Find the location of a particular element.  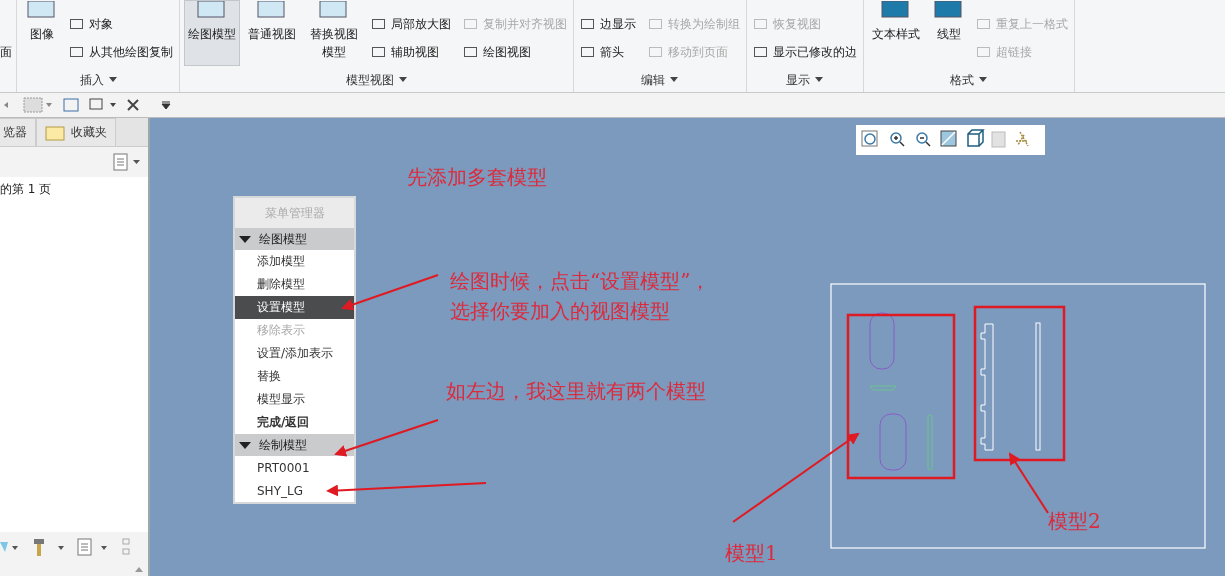

annotation-text: 如左边，我这里就有两个模型 is located at coordinates (576, 391).